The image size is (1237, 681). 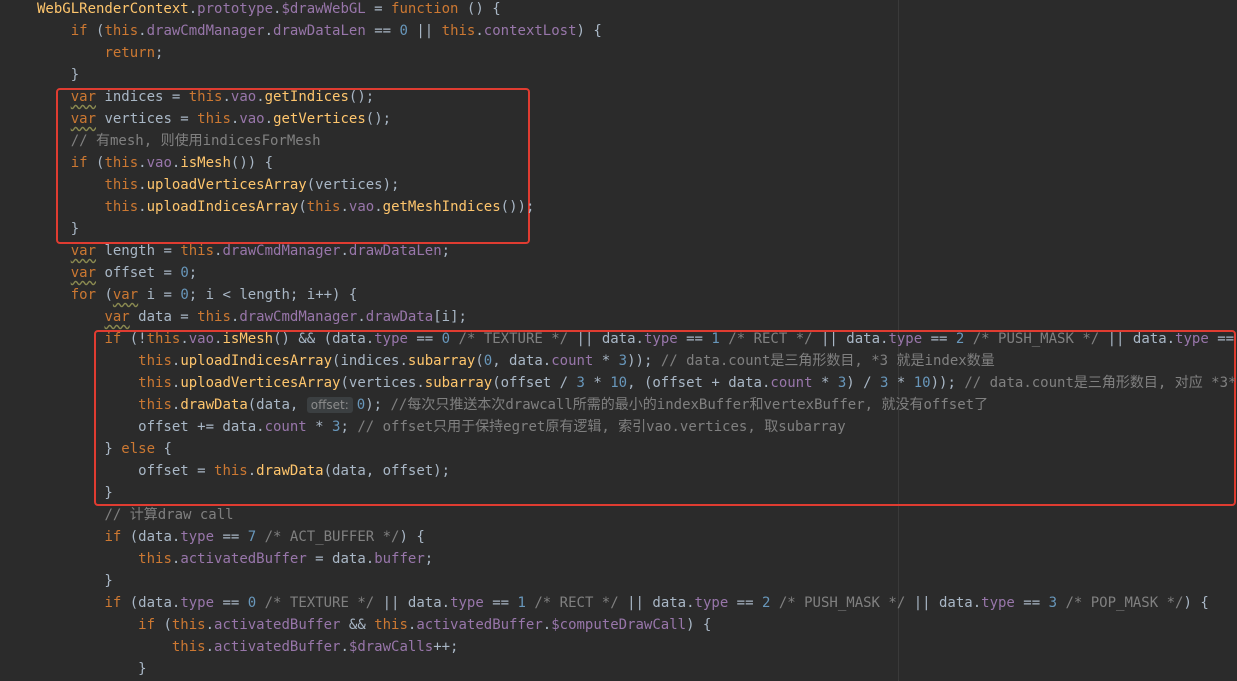 I want to click on code-line: var vertices = this.vao.getVertices();, so click(x=214, y=119).